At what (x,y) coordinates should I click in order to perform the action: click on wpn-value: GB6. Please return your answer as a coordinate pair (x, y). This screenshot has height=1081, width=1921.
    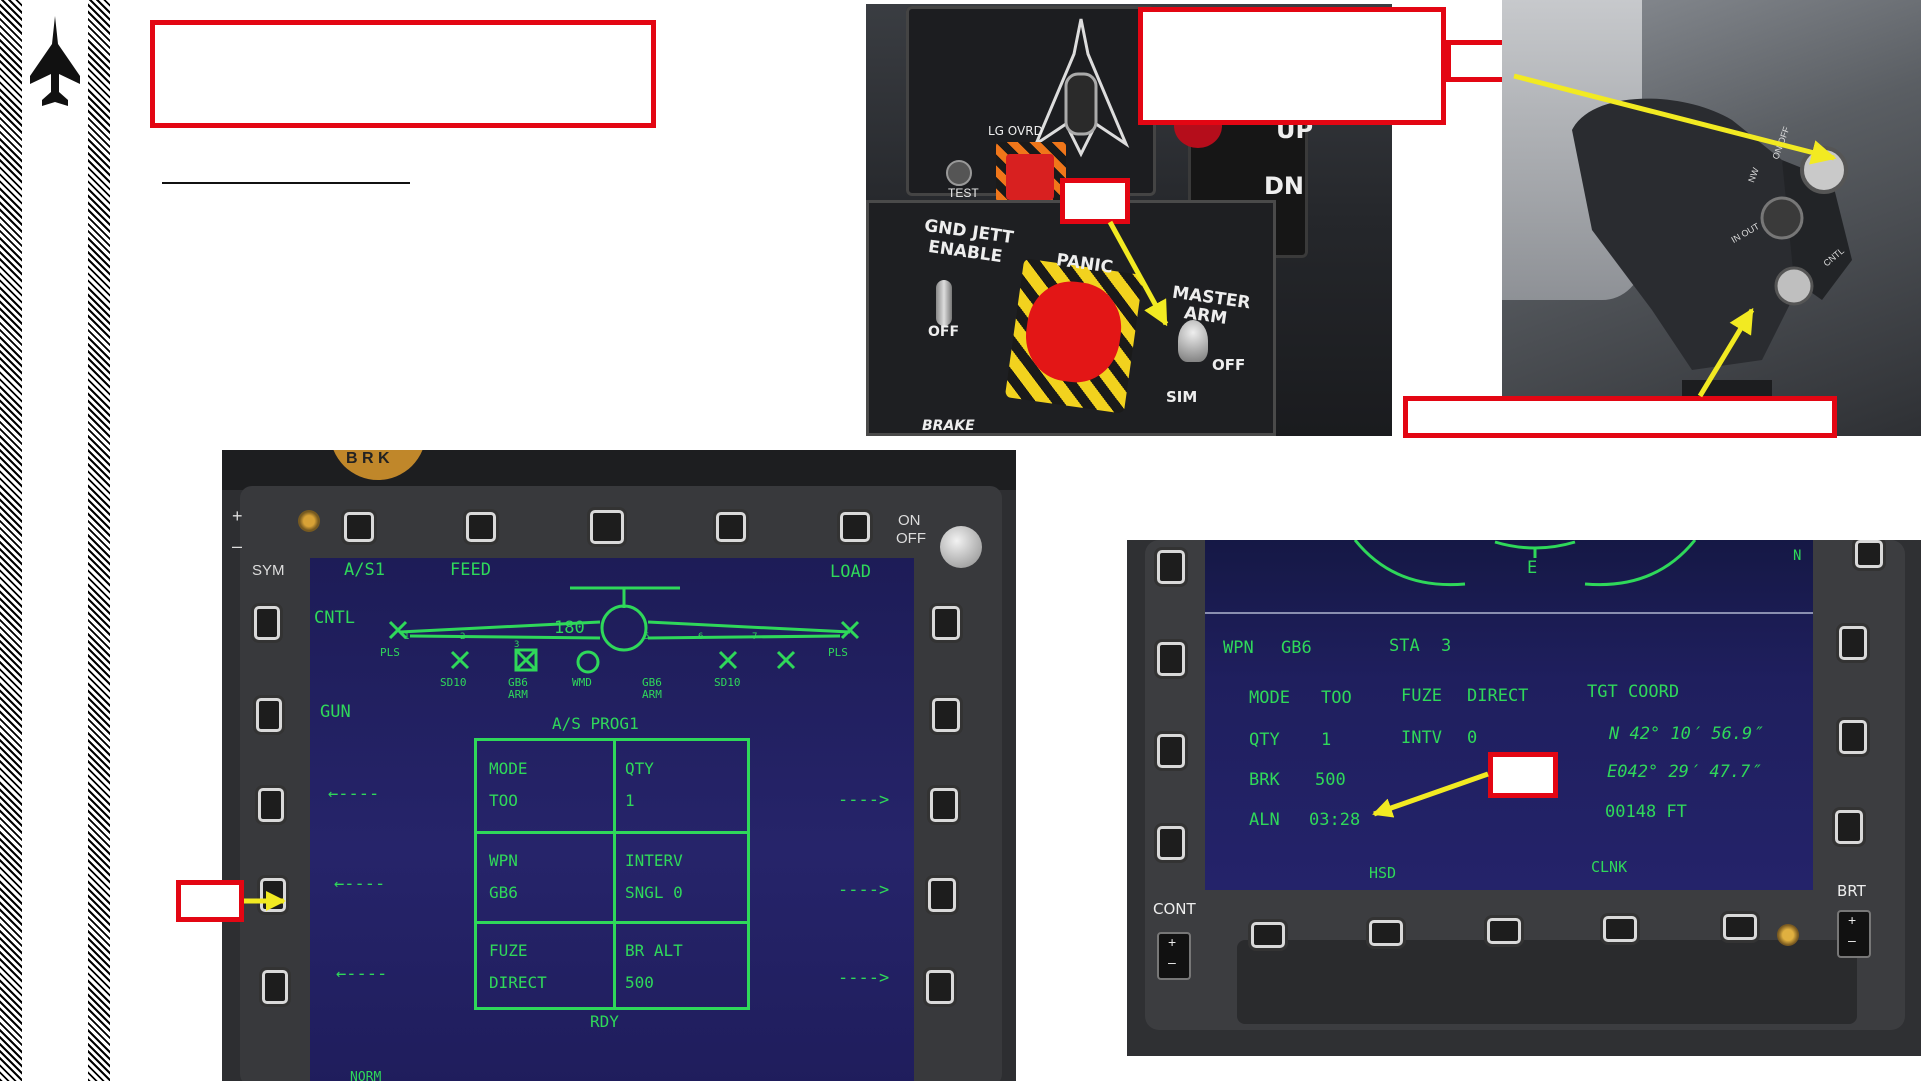
    Looking at the image, I should click on (1296, 648).